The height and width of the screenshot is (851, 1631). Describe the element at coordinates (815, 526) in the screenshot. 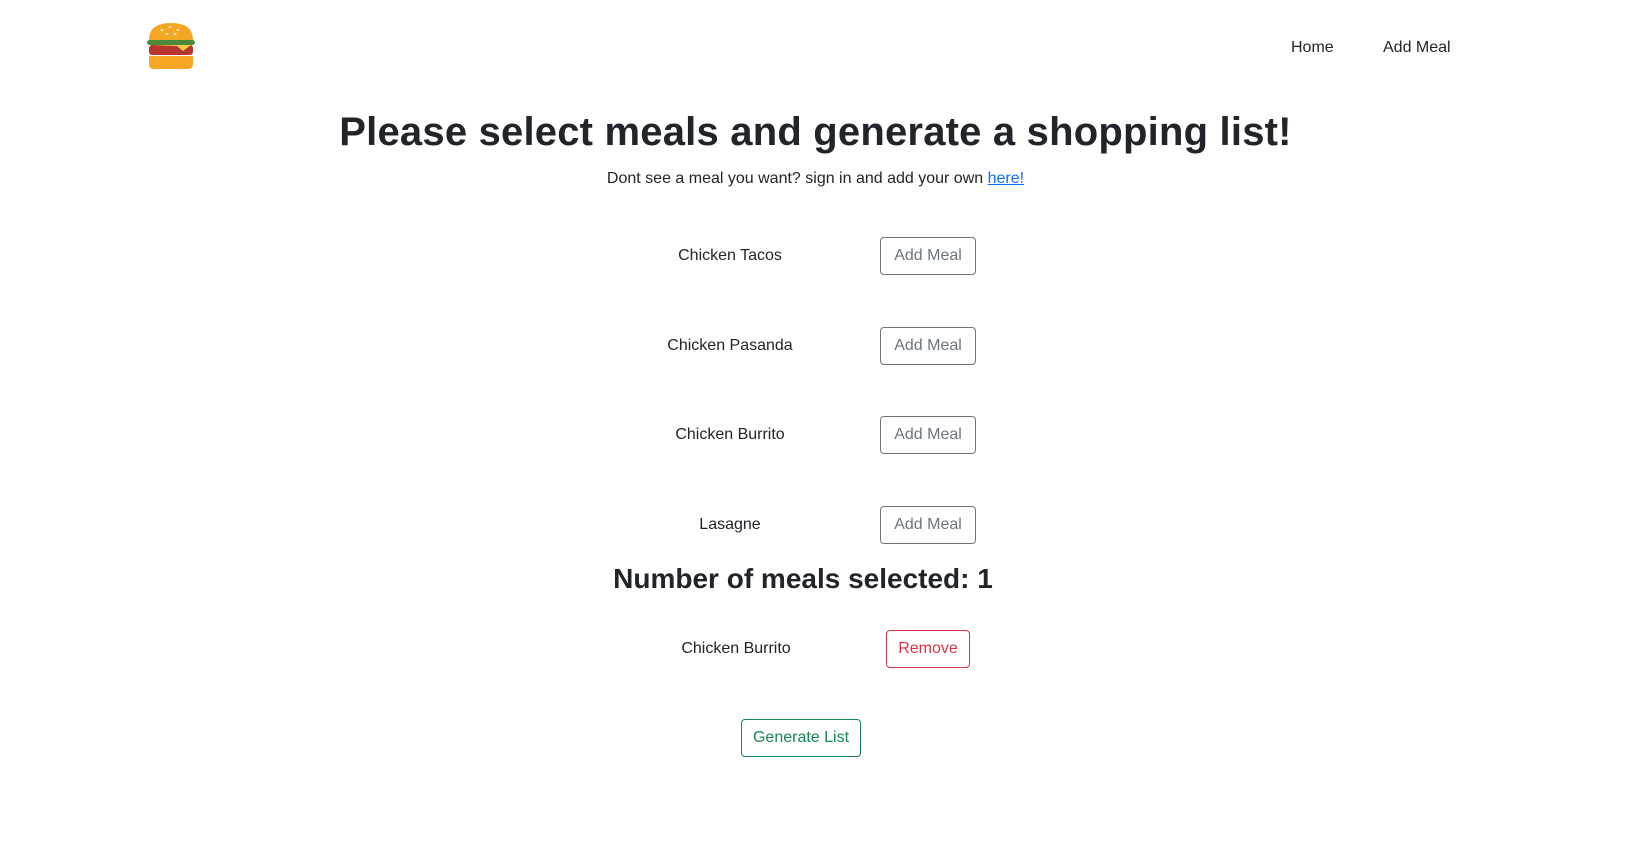

I see `meal-row-lasagne: Lasagne Add Meal` at that location.